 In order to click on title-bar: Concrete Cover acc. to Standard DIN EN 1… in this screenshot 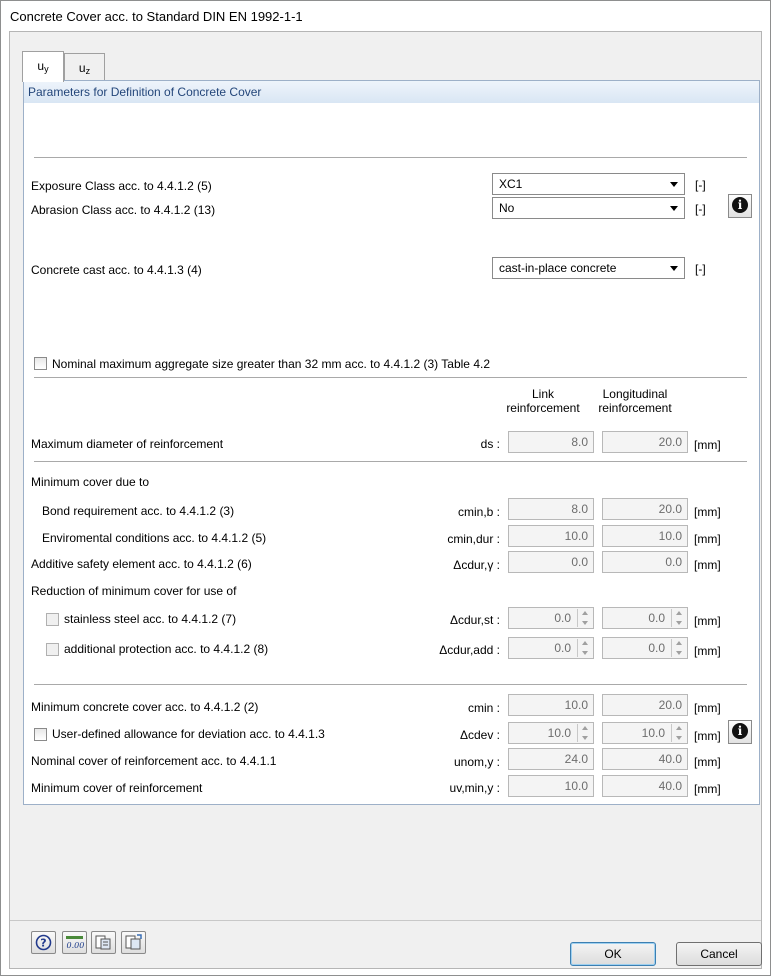, I will do `click(385, 16)`.